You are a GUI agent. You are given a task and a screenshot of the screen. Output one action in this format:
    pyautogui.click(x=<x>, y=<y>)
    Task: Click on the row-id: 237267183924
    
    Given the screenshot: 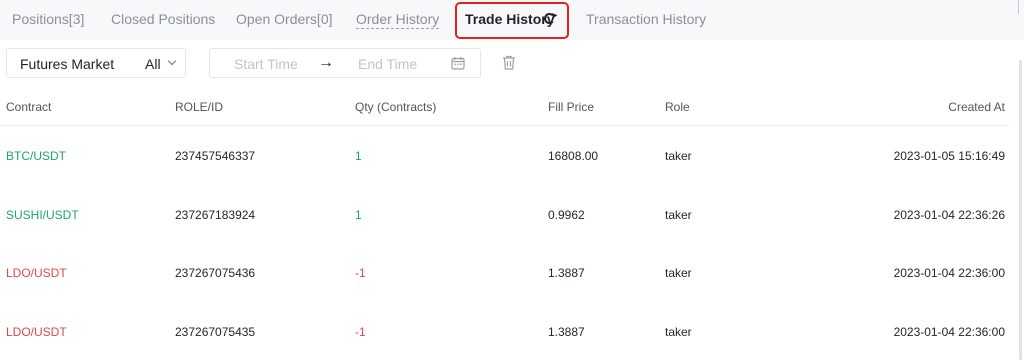 What is the action you would take?
    pyautogui.click(x=215, y=215)
    